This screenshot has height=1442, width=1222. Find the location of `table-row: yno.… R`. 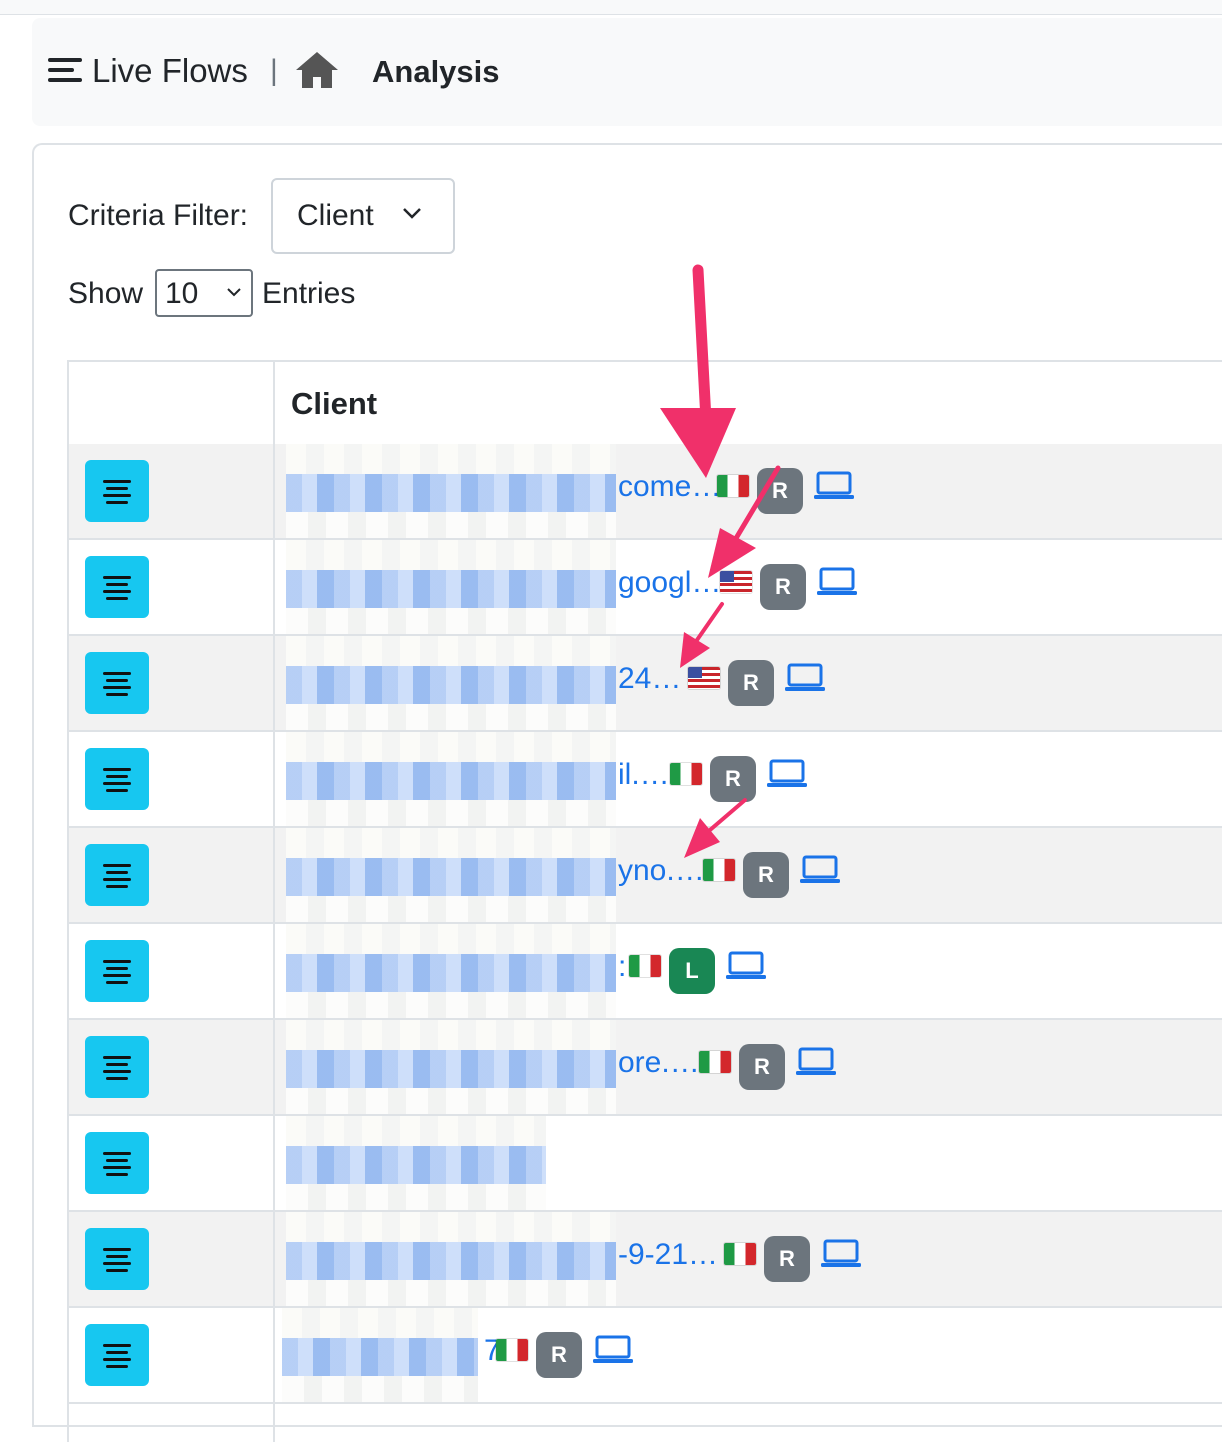

table-row: yno.… R is located at coordinates (645, 876).